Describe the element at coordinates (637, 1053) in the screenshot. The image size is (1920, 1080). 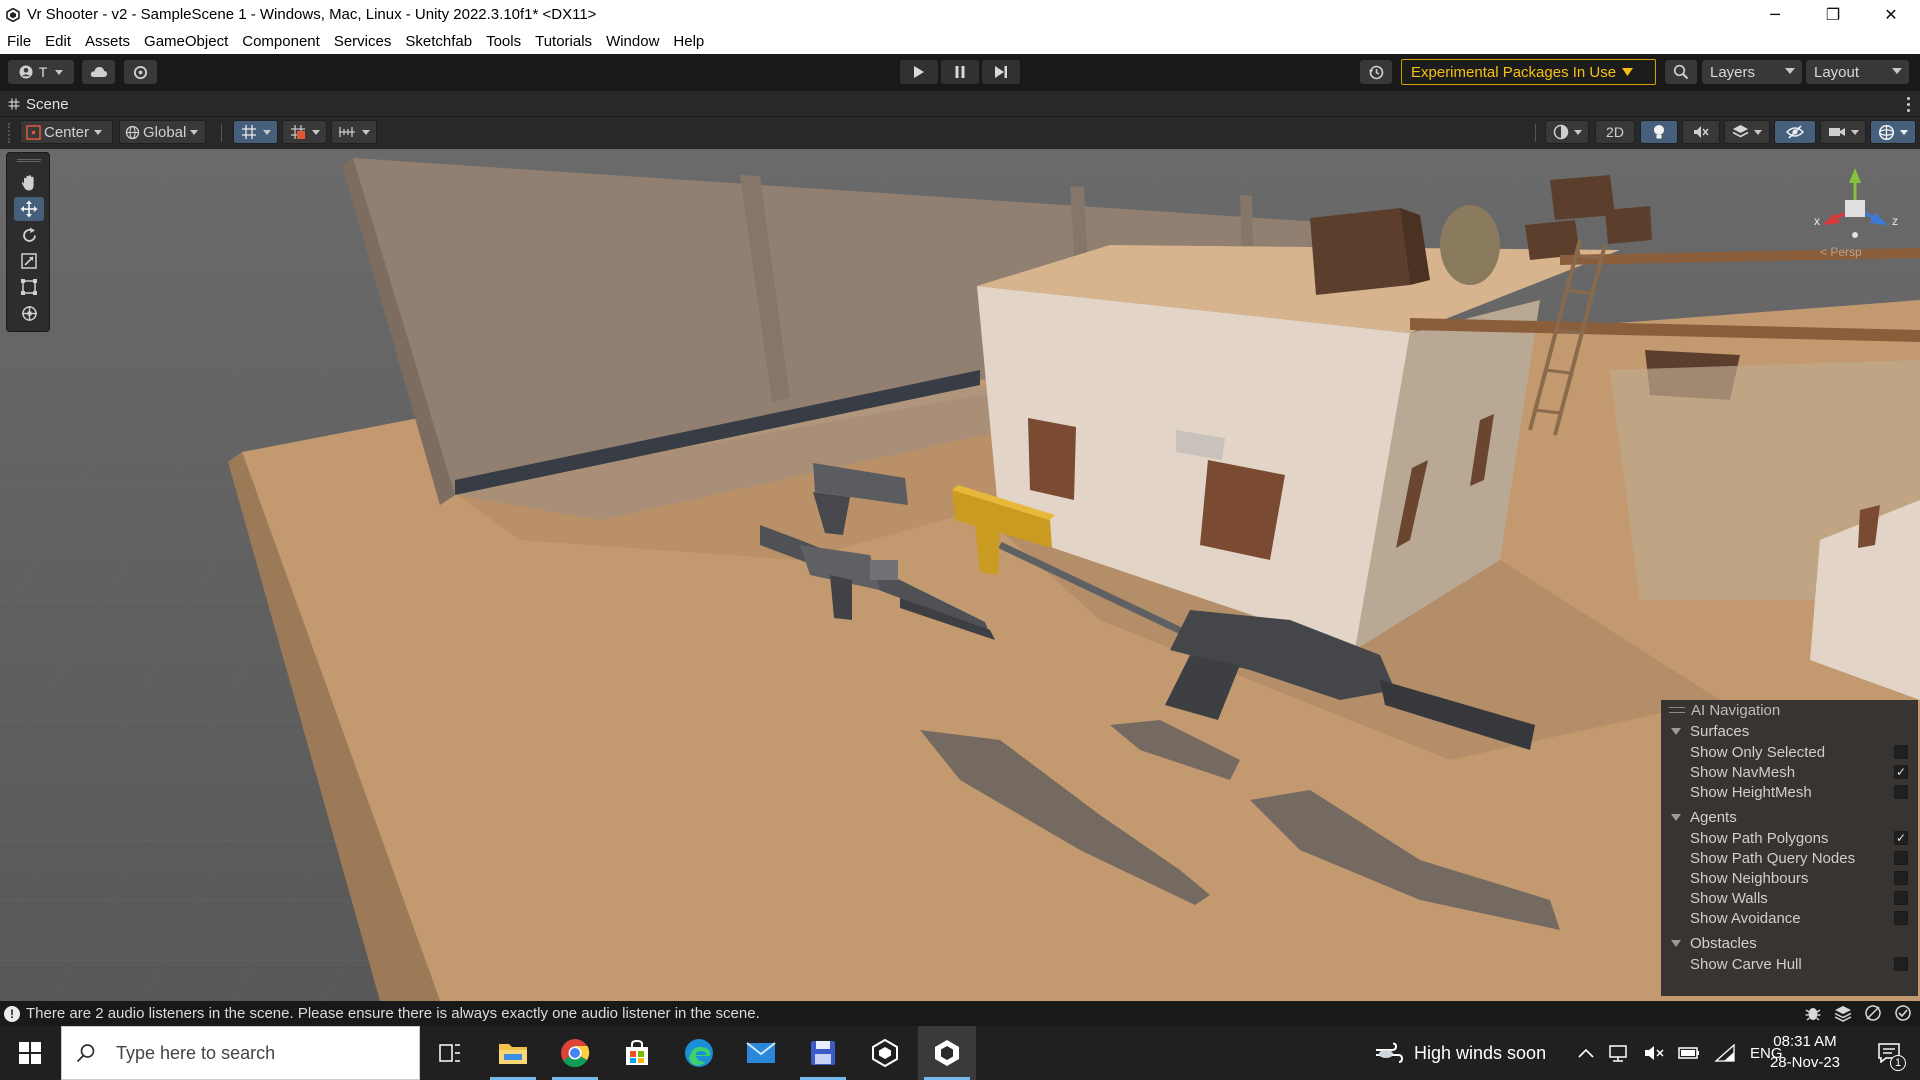
I see `taskbar-microsoft-store` at that location.